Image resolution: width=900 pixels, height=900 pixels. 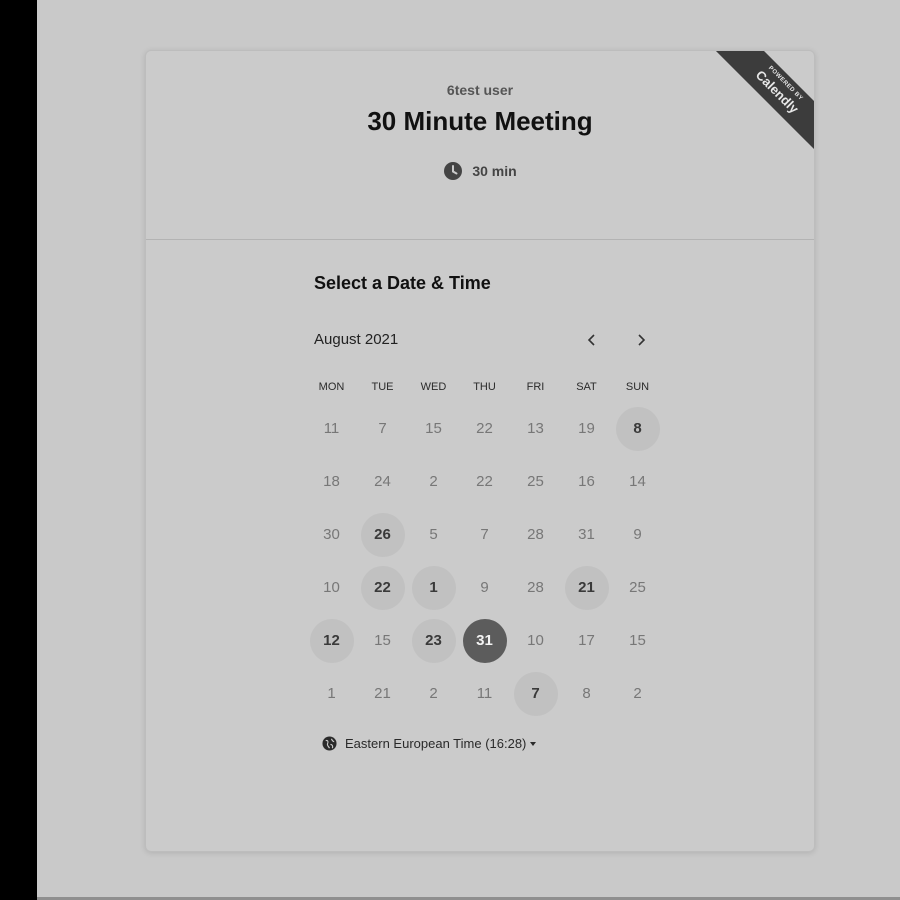 I want to click on day-available: 8, so click(x=637, y=428).